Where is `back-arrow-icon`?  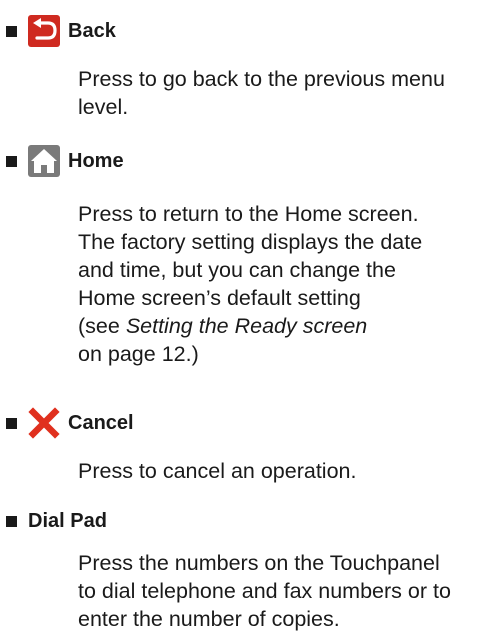
back-arrow-icon is located at coordinates (44, 31).